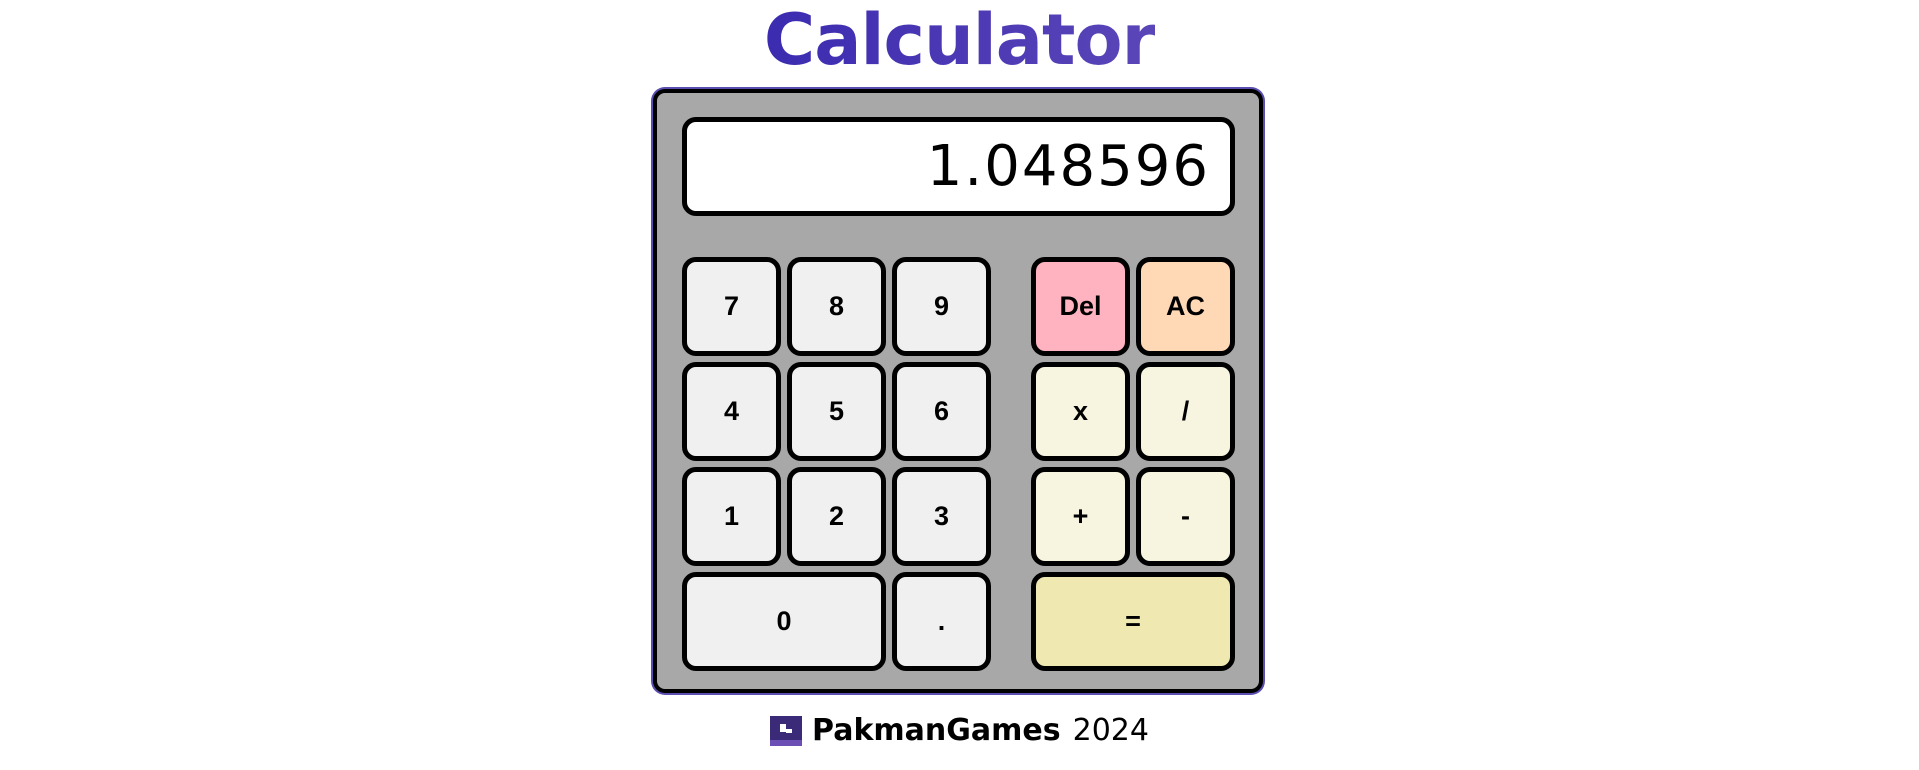 Image resolution: width=1919 pixels, height=770 pixels. I want to click on footer: PakmanGames 2024, so click(959, 730).